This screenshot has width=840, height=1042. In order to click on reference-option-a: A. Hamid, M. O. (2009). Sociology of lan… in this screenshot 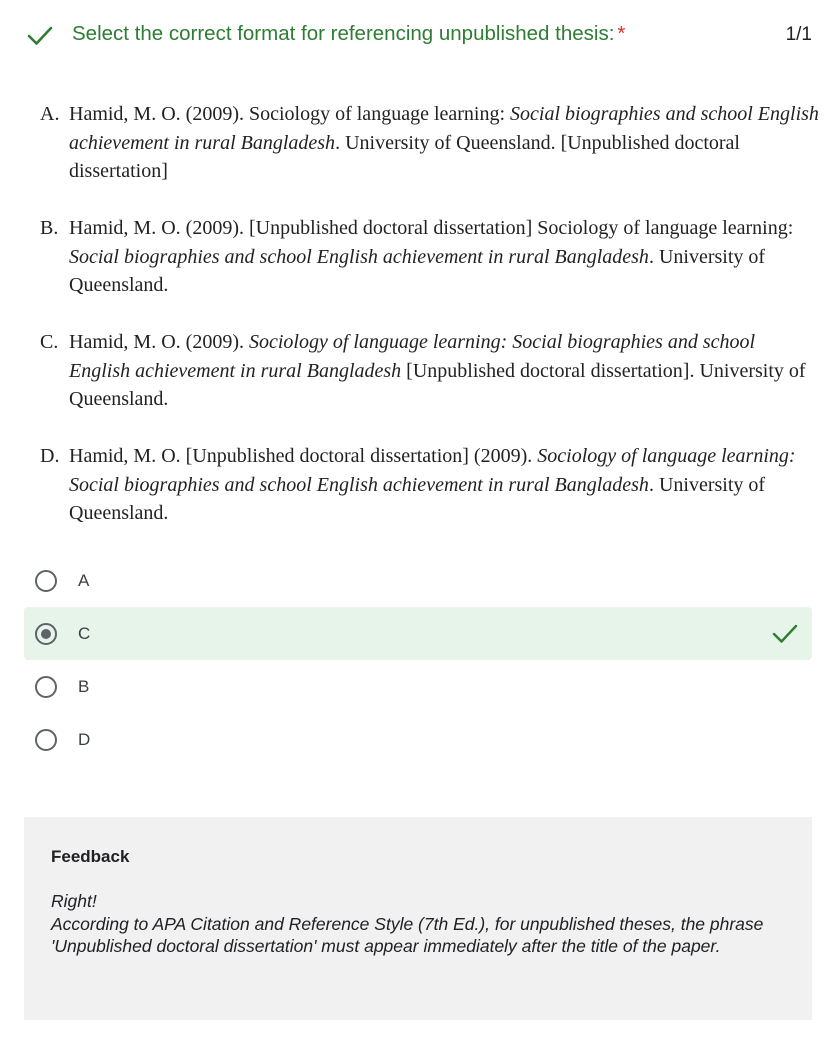, I will do `click(430, 143)`.